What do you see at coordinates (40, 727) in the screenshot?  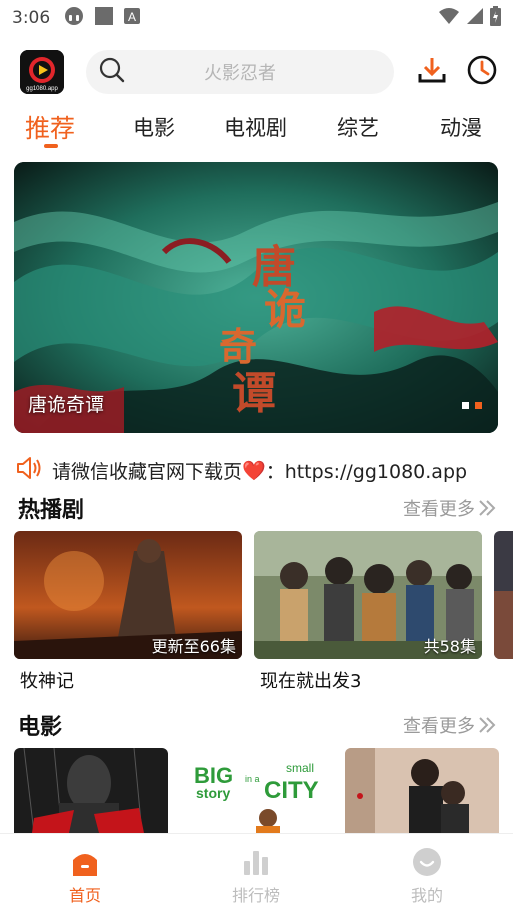 I see `section-title-movies: 电影` at bounding box center [40, 727].